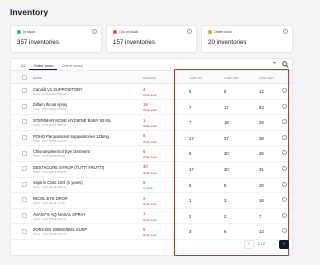 This screenshot has height=265, width=320. Describe the element at coordinates (261, 244) in the screenshot. I see `page-indicator: 1 / 2` at that location.